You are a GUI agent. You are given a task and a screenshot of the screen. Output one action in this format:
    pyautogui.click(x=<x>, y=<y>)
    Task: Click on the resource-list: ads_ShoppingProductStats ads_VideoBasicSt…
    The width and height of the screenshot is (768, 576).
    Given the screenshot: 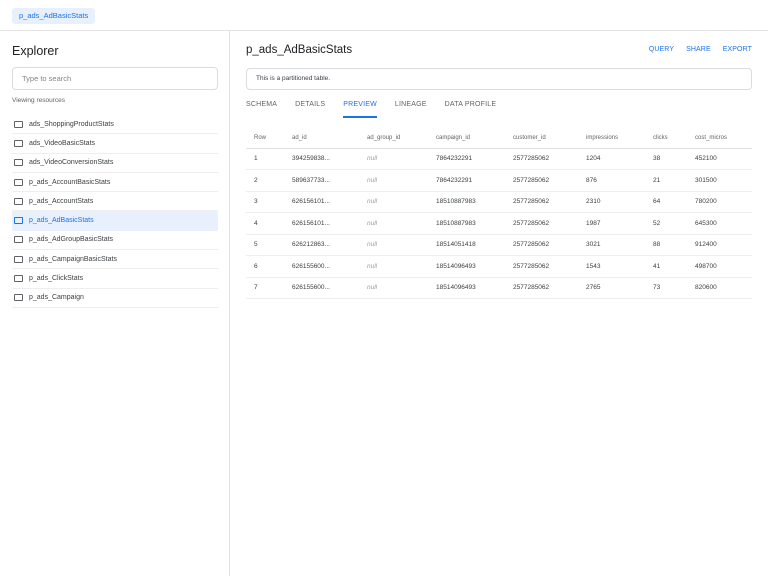 What is the action you would take?
    pyautogui.click(x=115, y=211)
    